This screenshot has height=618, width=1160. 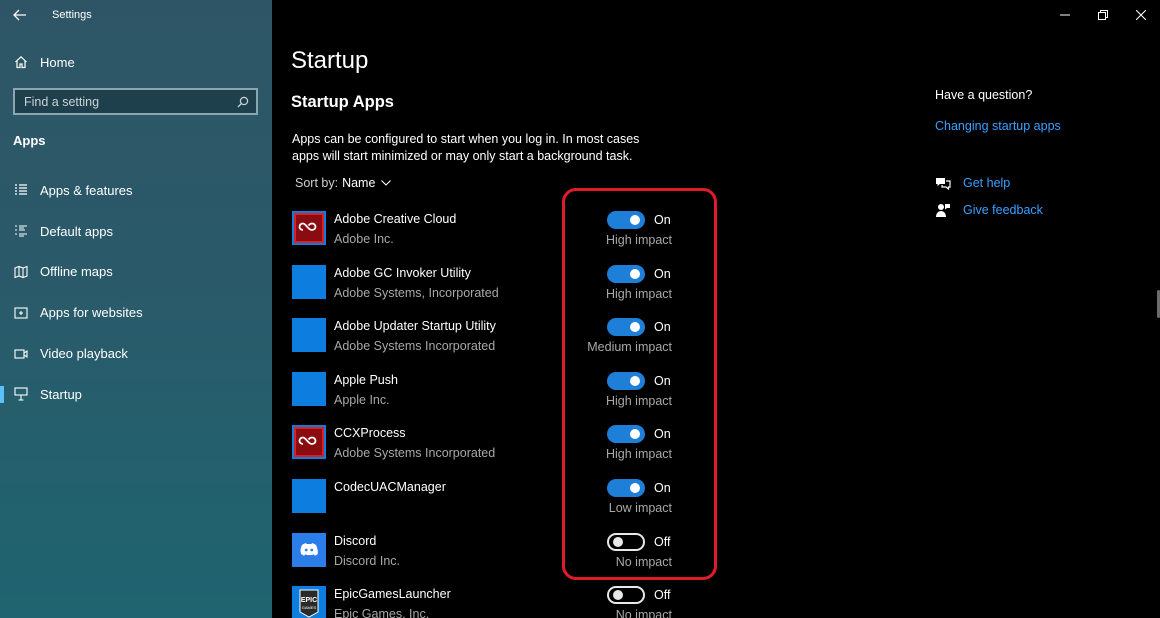 What do you see at coordinates (84, 354) in the screenshot?
I see `sidebar-item-label: Video playback` at bounding box center [84, 354].